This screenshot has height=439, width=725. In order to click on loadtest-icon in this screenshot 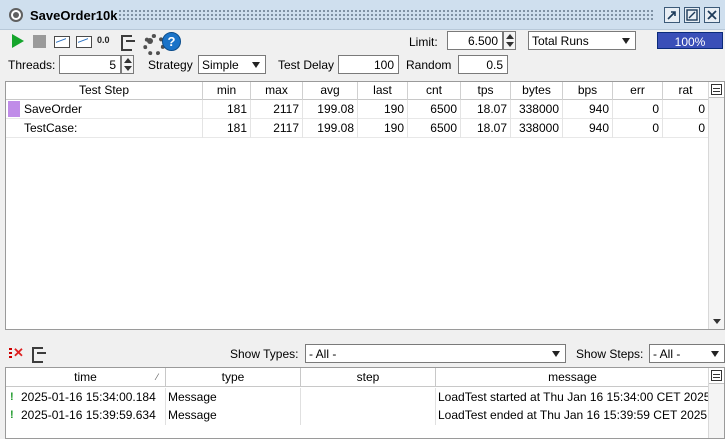, I will do `click(16, 15)`.